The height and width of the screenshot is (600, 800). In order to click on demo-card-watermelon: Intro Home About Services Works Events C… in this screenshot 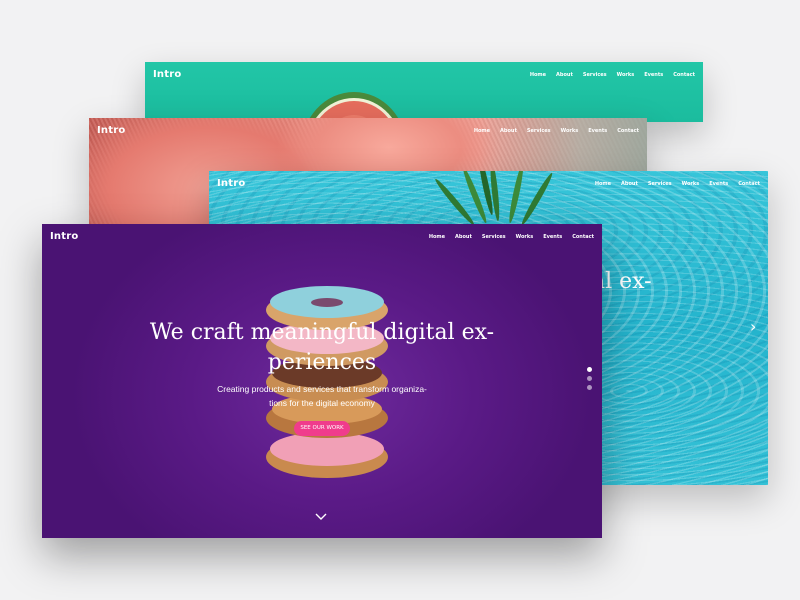, I will do `click(424, 92)`.